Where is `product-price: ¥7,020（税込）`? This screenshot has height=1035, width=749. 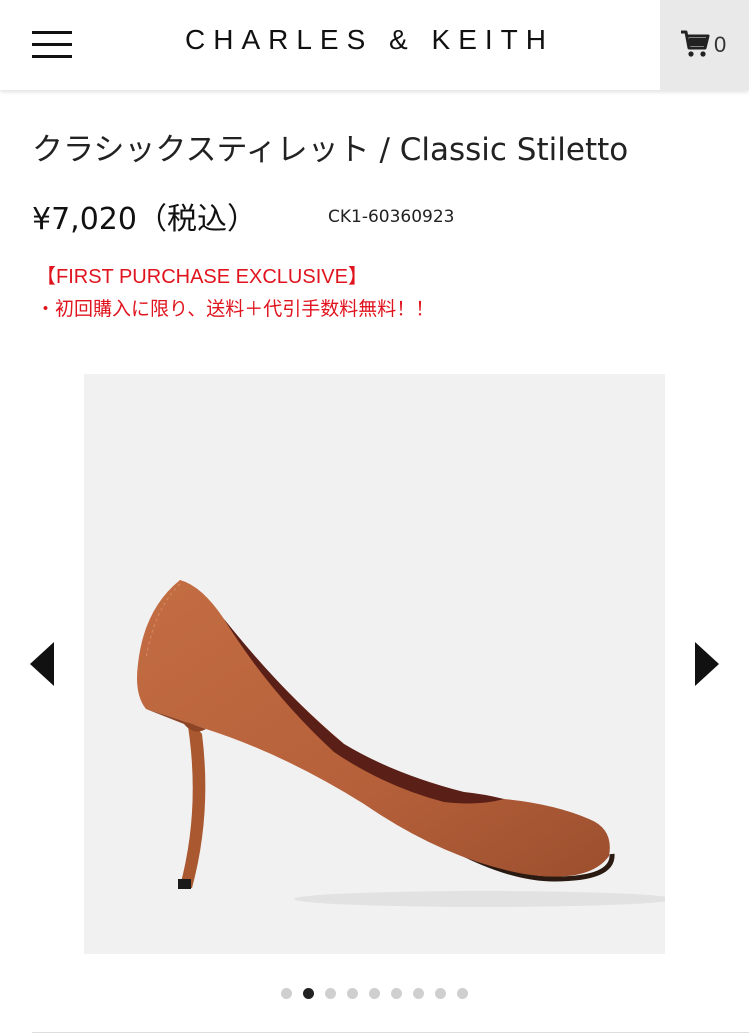 product-price: ¥7,020（税込） is located at coordinates (144, 219).